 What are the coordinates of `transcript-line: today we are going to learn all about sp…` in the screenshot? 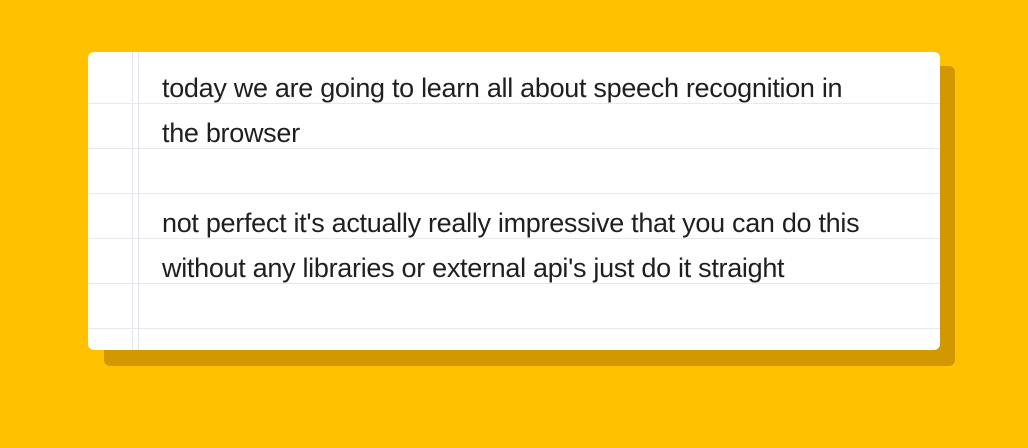 It's located at (502, 88).